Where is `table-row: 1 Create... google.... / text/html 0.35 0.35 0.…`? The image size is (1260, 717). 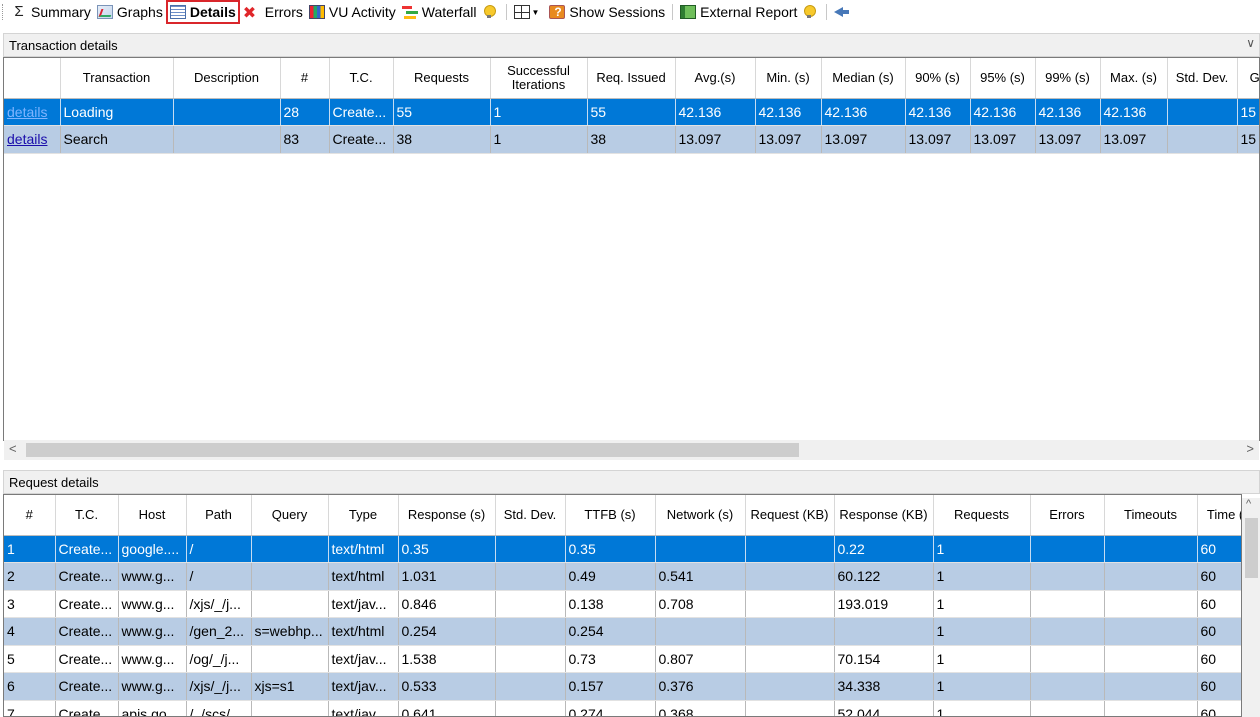 table-row: 1 Create... google.... / text/html 0.35 0.35 0.… is located at coordinates (622, 549).